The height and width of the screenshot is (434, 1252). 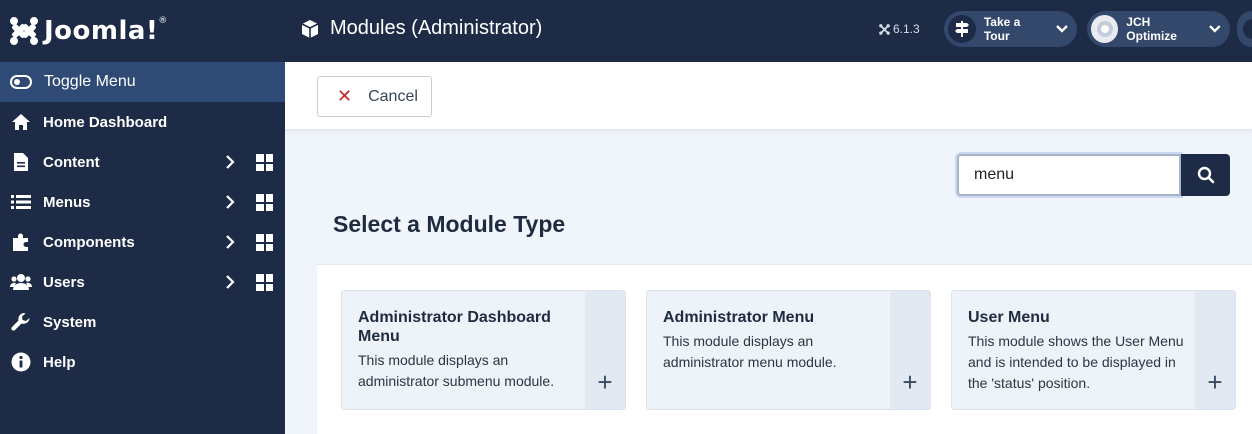 I want to click on joomla-wordmark: Joomla!®, so click(x=106, y=31).